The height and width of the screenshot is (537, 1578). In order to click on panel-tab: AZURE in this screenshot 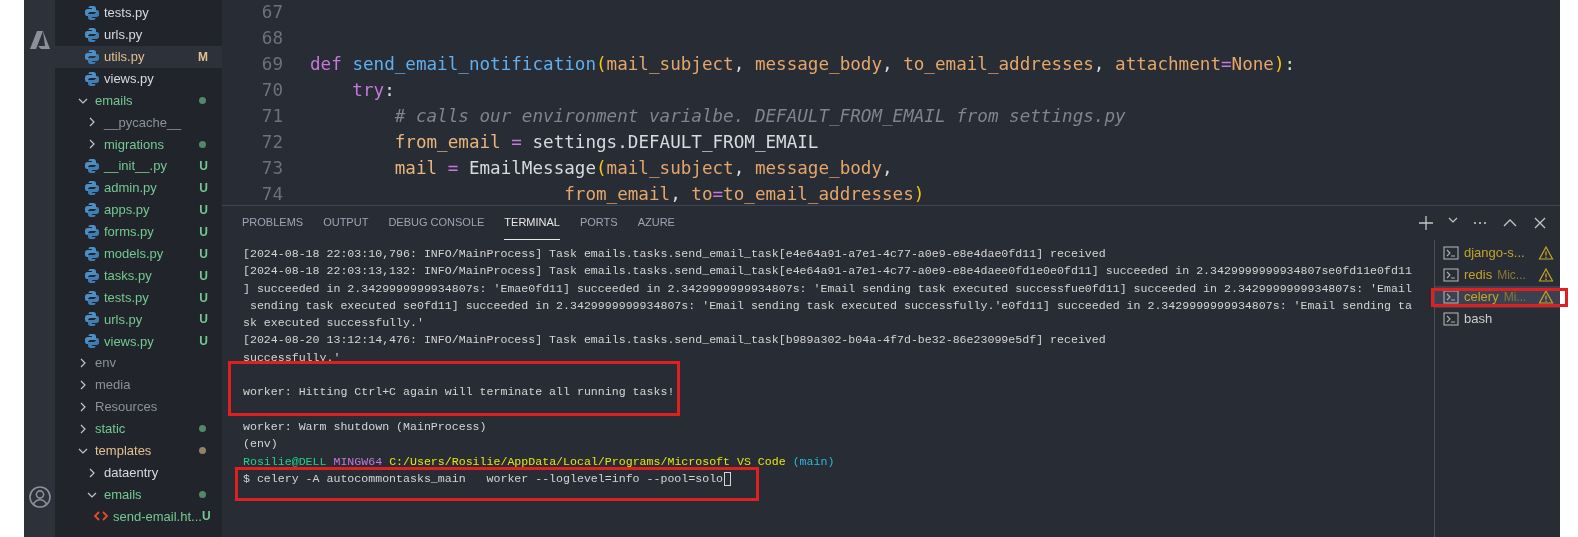, I will do `click(656, 223)`.